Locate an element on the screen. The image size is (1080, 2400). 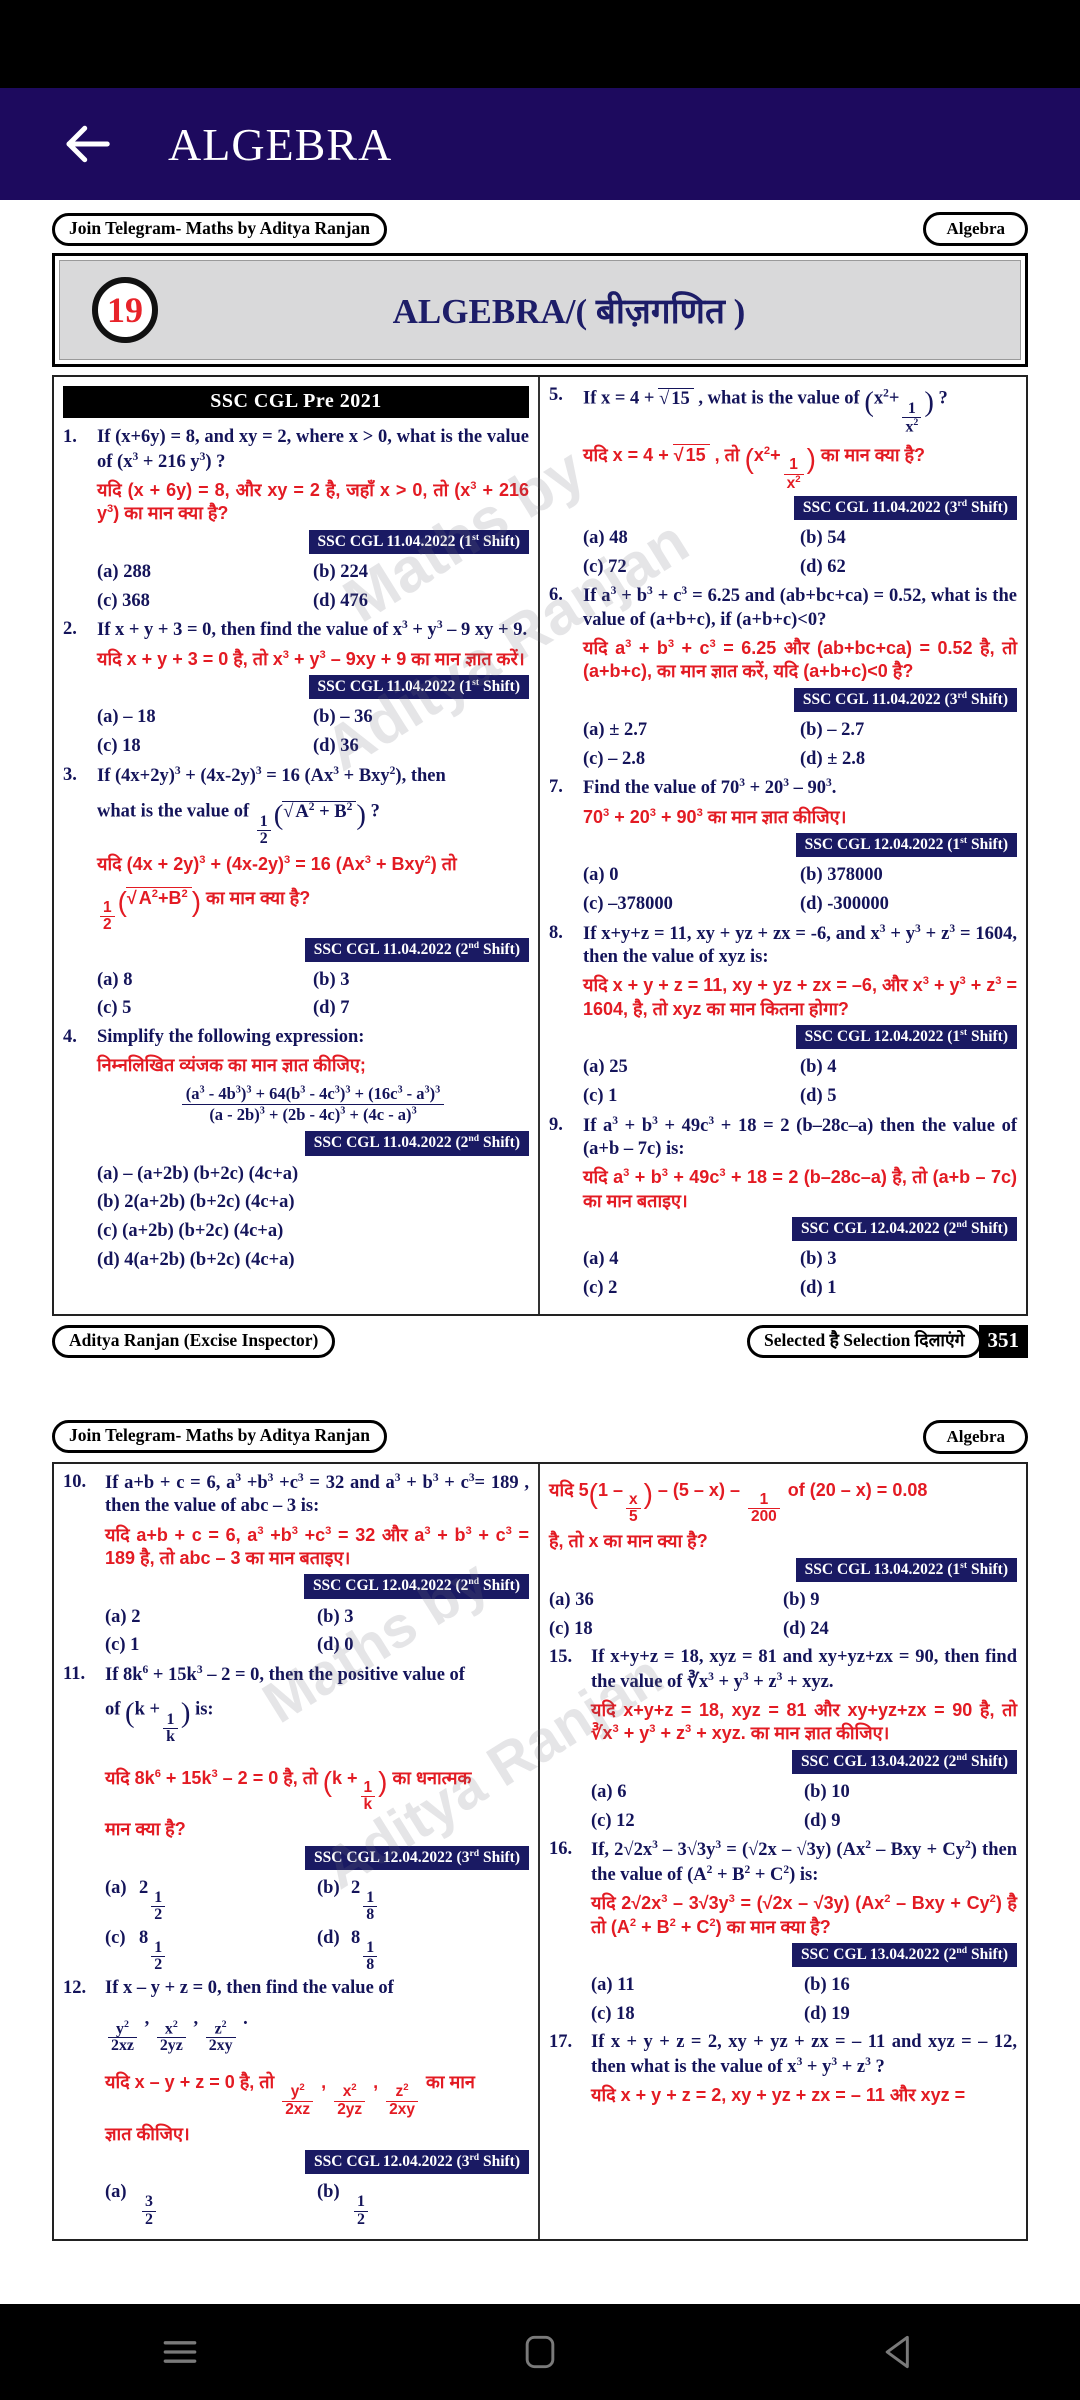
question-source-tag: SSC CGL 11.04.2022 (1st Shift) is located at coordinates (418, 541).